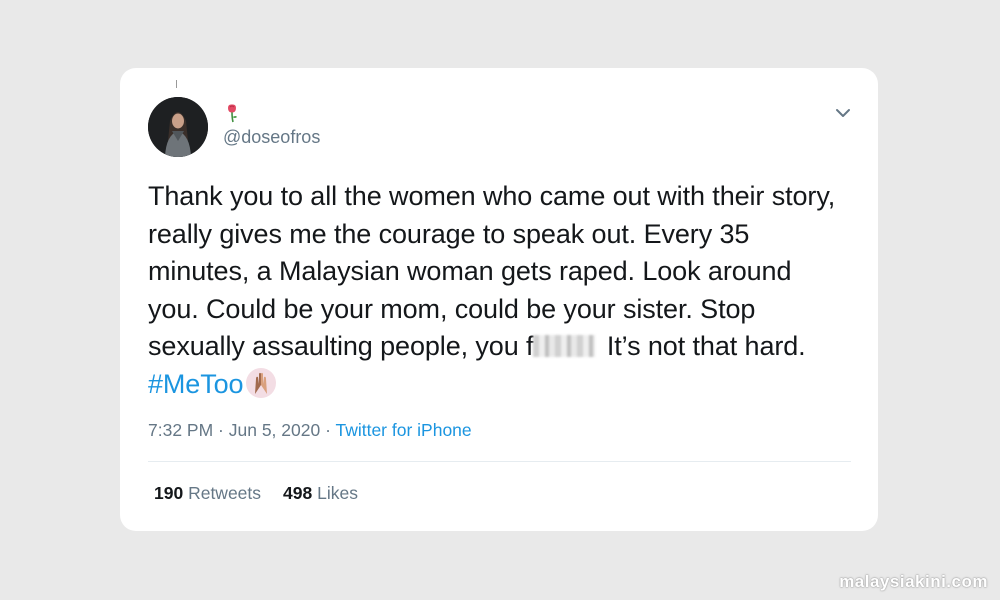 The height and width of the screenshot is (600, 1000). I want to click on watermark: malaysiakini.com, so click(913, 581).